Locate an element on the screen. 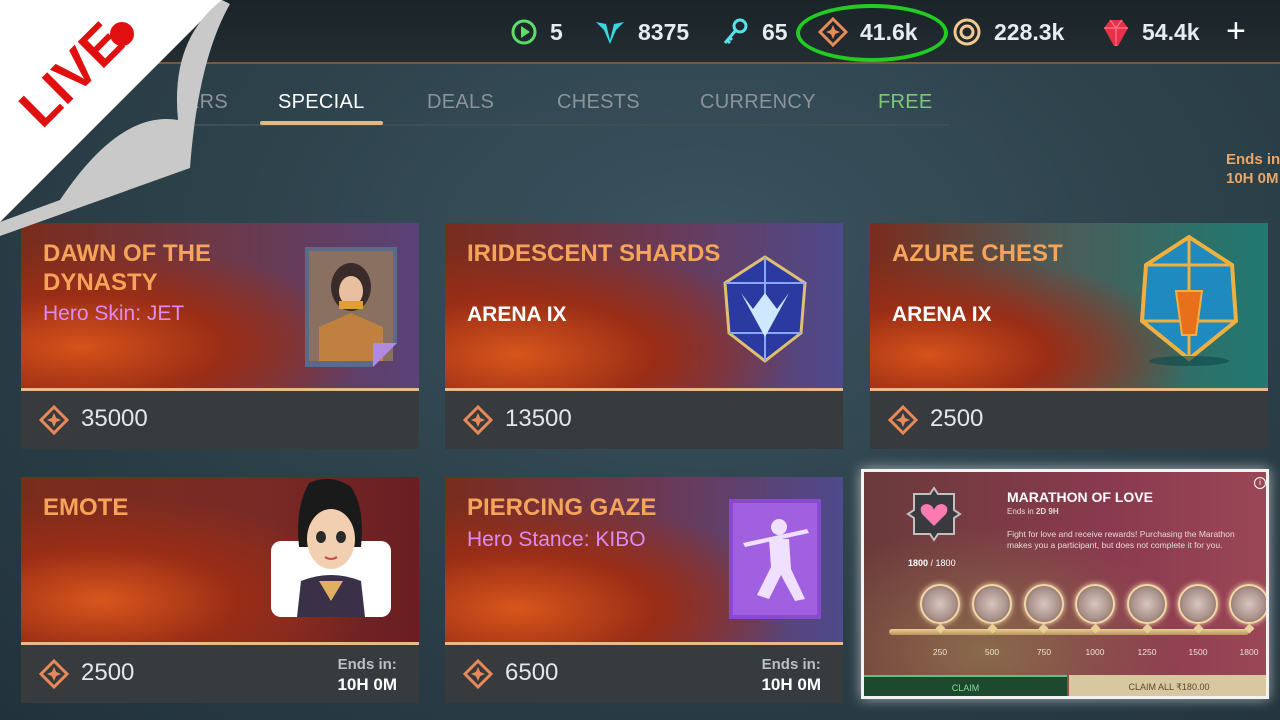  milestone-label: 750 is located at coordinates (1044, 652).